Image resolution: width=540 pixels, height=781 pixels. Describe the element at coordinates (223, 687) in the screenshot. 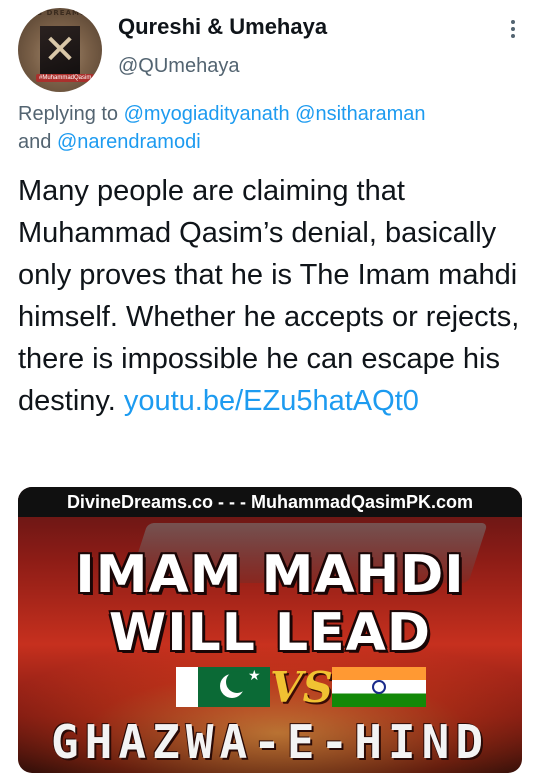

I see `pakistan-flag-icon: ★` at that location.